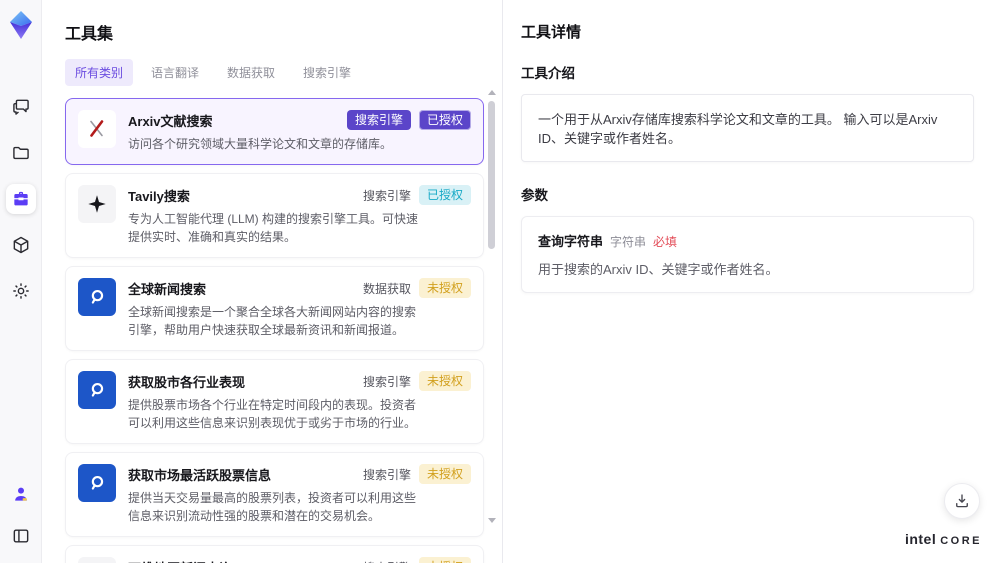 Image resolution: width=1000 pixels, height=563 pixels. What do you see at coordinates (386, 288) in the screenshot?
I see `category-label: 数据获取` at bounding box center [386, 288].